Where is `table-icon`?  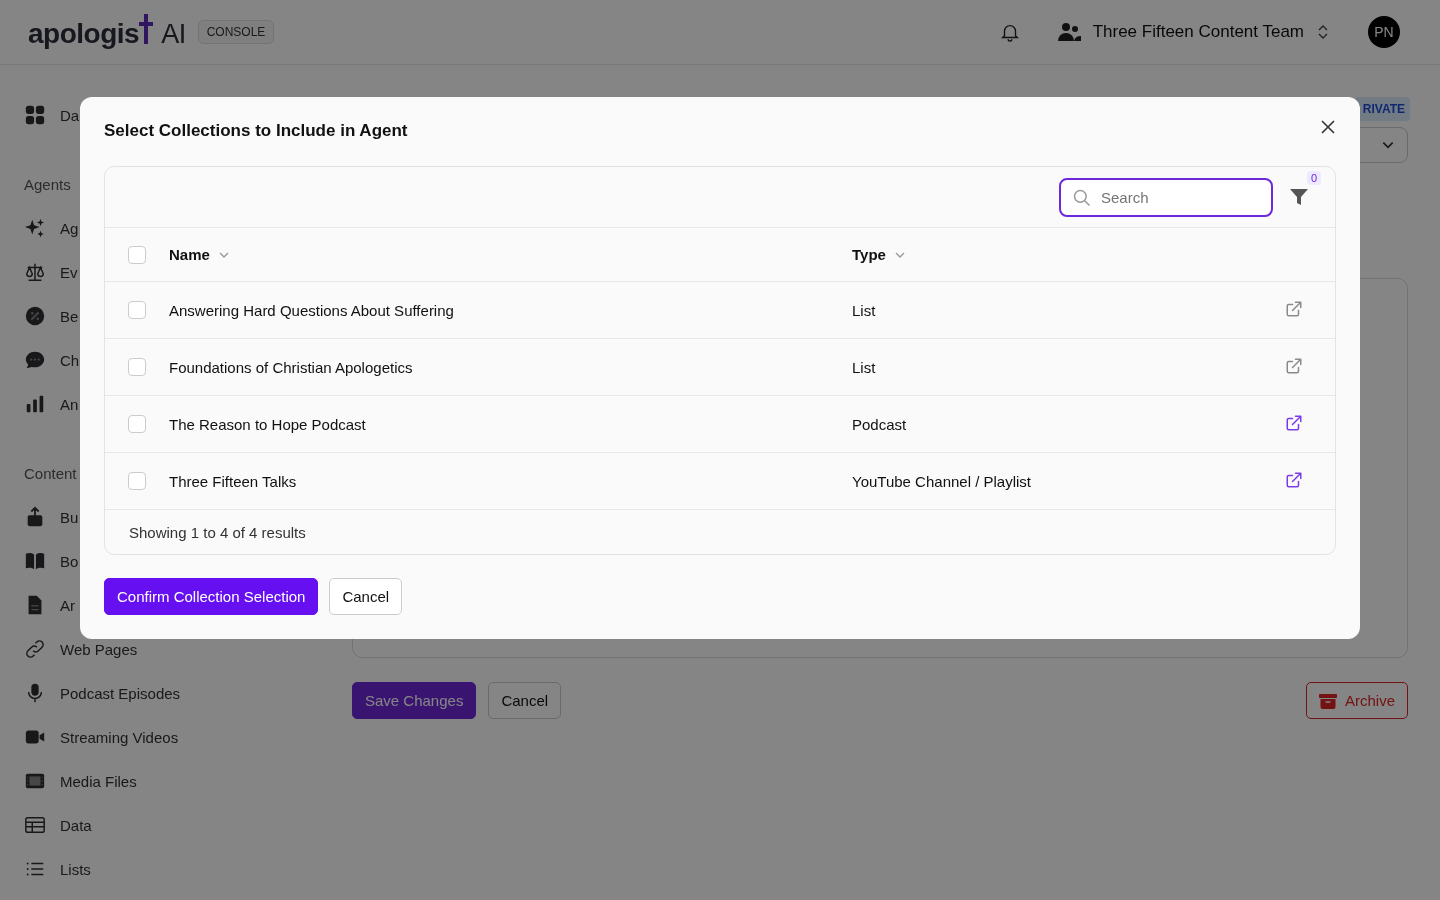 table-icon is located at coordinates (35, 825).